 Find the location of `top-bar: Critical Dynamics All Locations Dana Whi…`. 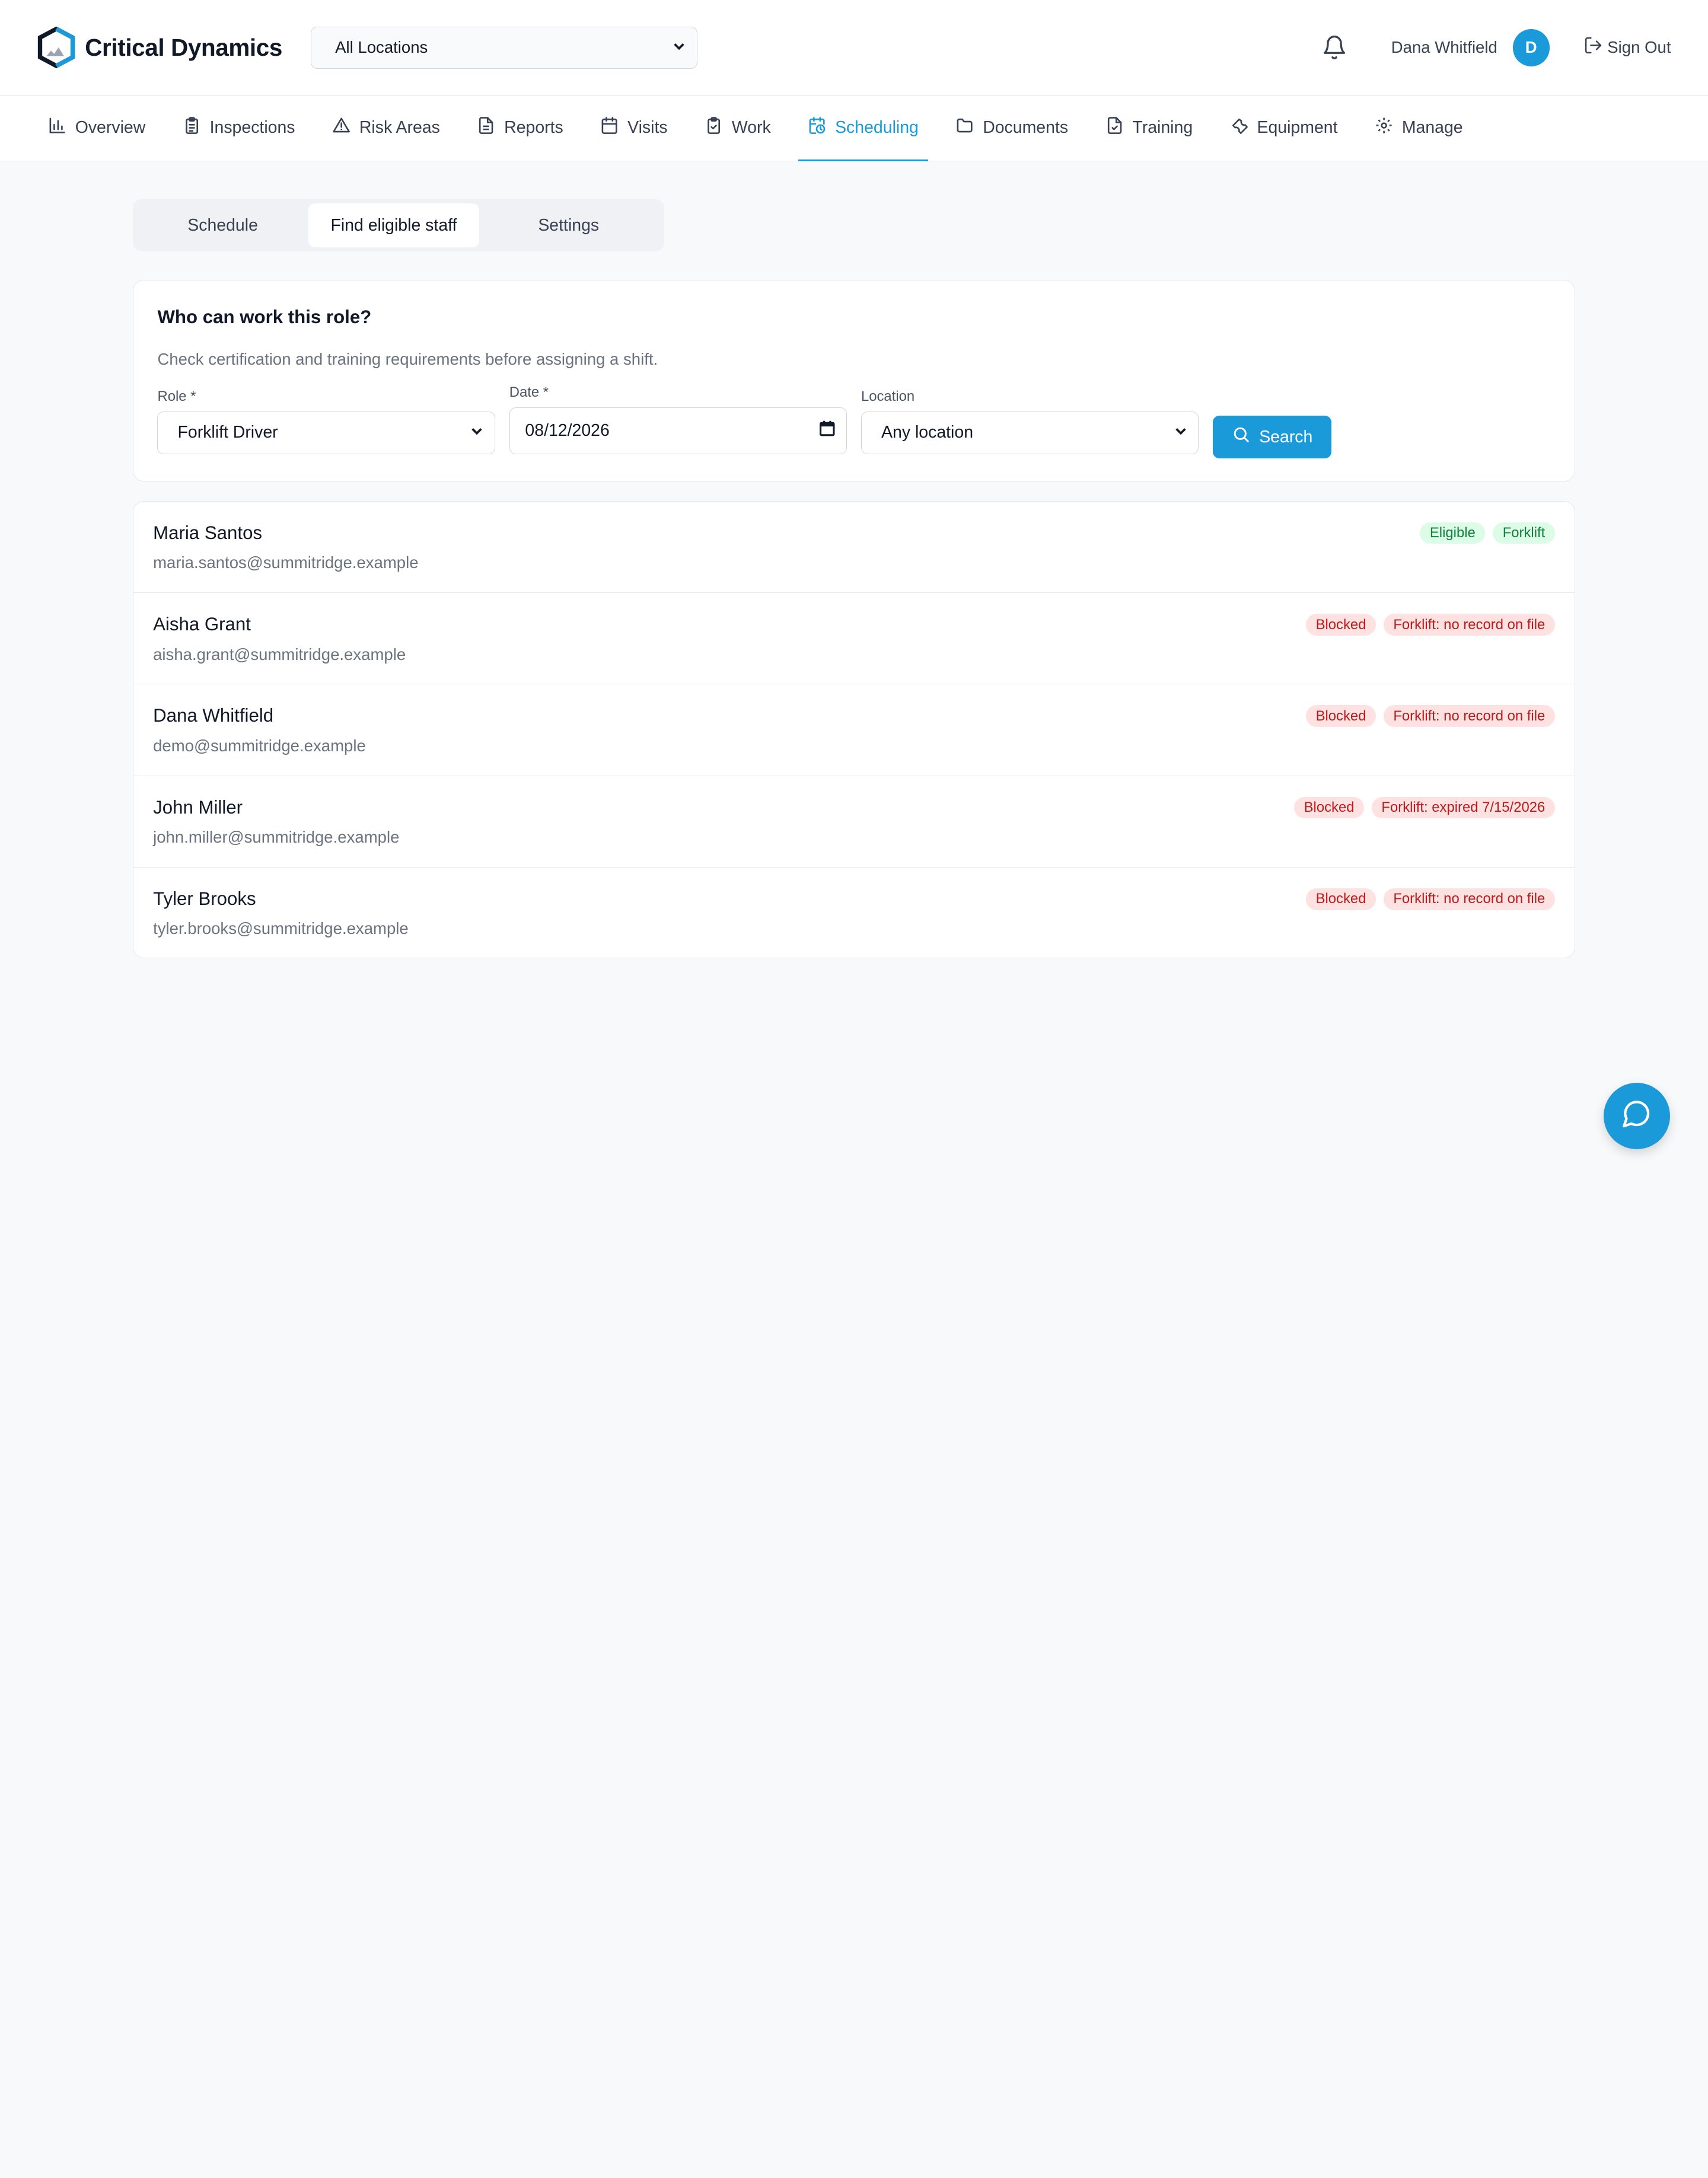

top-bar: Critical Dynamics All Locations Dana Whi… is located at coordinates (854, 48).